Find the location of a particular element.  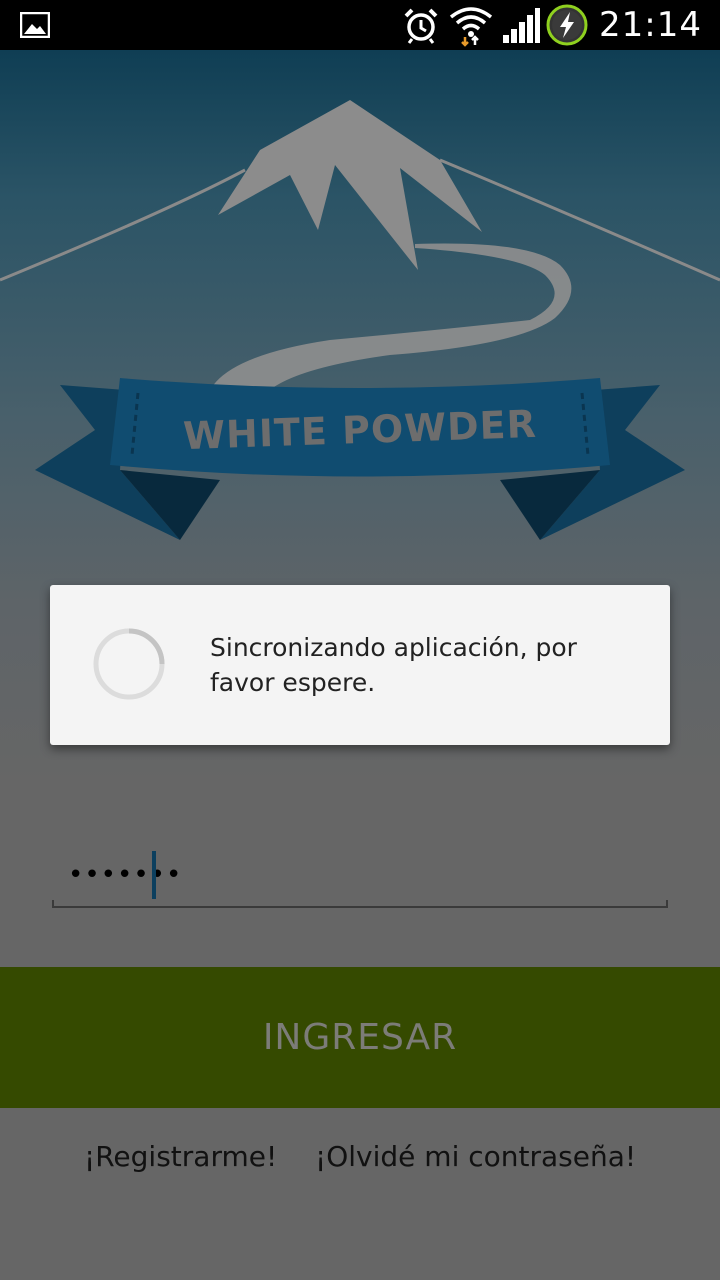

loading-spinner-icon is located at coordinates (129, 664).